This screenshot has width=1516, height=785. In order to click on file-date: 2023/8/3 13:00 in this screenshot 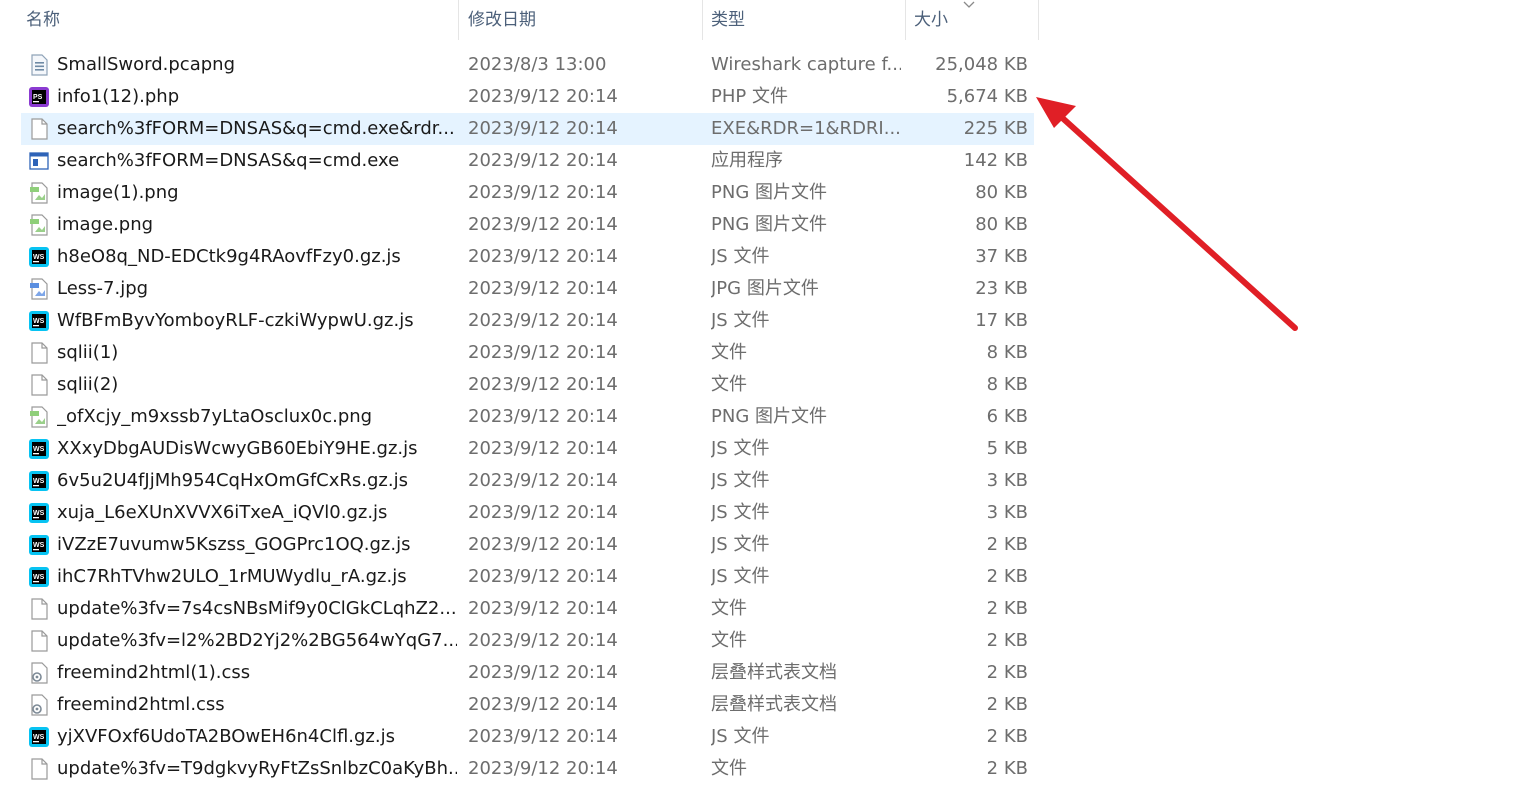, I will do `click(537, 64)`.